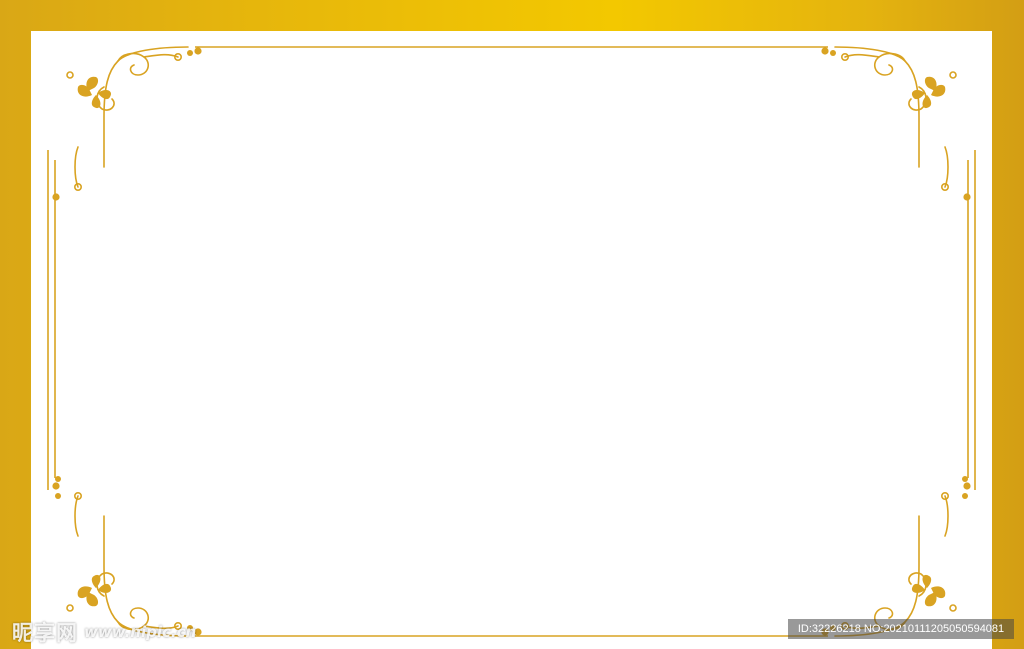 This screenshot has width=1024, height=649. Describe the element at coordinates (896, 124) in the screenshot. I see `corner-ornament-top-right-icon` at that location.